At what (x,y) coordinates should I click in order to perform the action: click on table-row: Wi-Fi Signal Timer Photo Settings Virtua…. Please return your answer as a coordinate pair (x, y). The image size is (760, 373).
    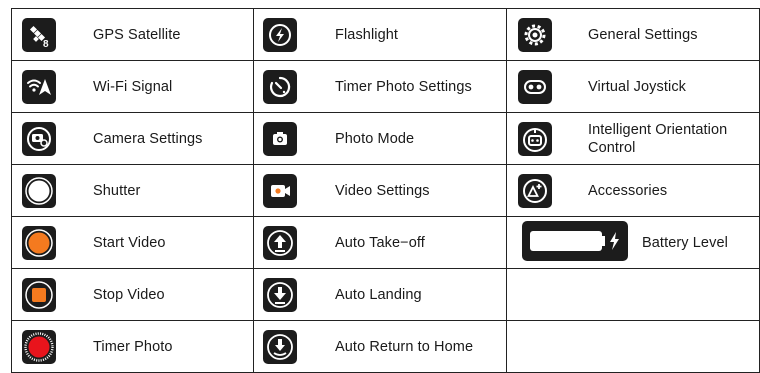
    Looking at the image, I should click on (385, 86).